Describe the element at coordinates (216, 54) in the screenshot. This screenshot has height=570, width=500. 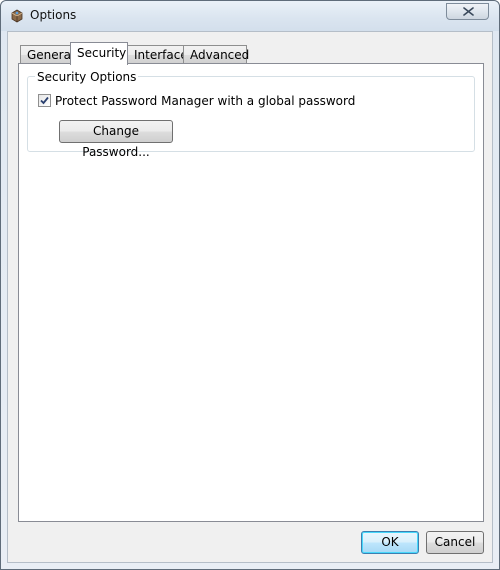
I see `tab-advanced: Advanced` at that location.